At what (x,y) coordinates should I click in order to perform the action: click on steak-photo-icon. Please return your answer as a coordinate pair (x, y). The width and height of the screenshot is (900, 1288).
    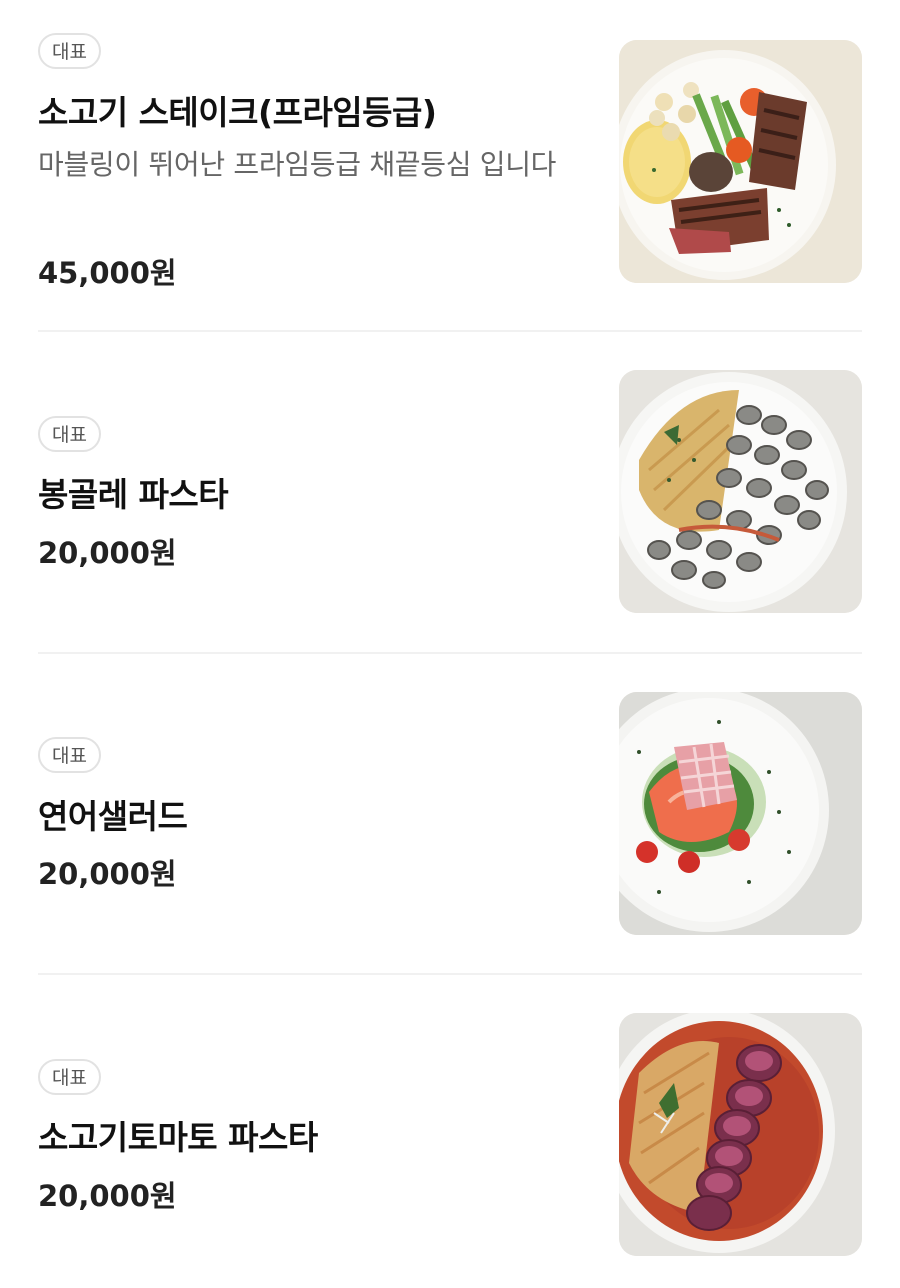
    Looking at the image, I should click on (740, 161).